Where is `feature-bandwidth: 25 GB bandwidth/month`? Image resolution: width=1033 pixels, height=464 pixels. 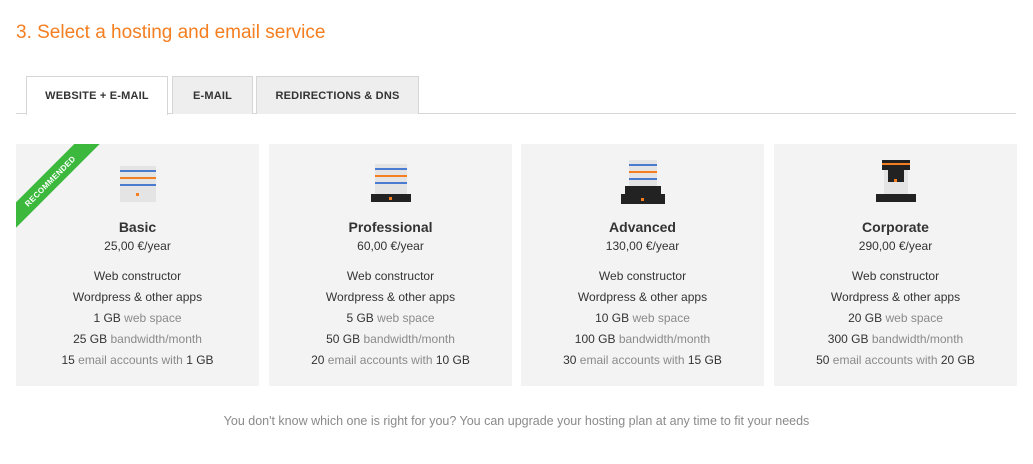 feature-bandwidth: 25 GB bandwidth/month is located at coordinates (137, 339).